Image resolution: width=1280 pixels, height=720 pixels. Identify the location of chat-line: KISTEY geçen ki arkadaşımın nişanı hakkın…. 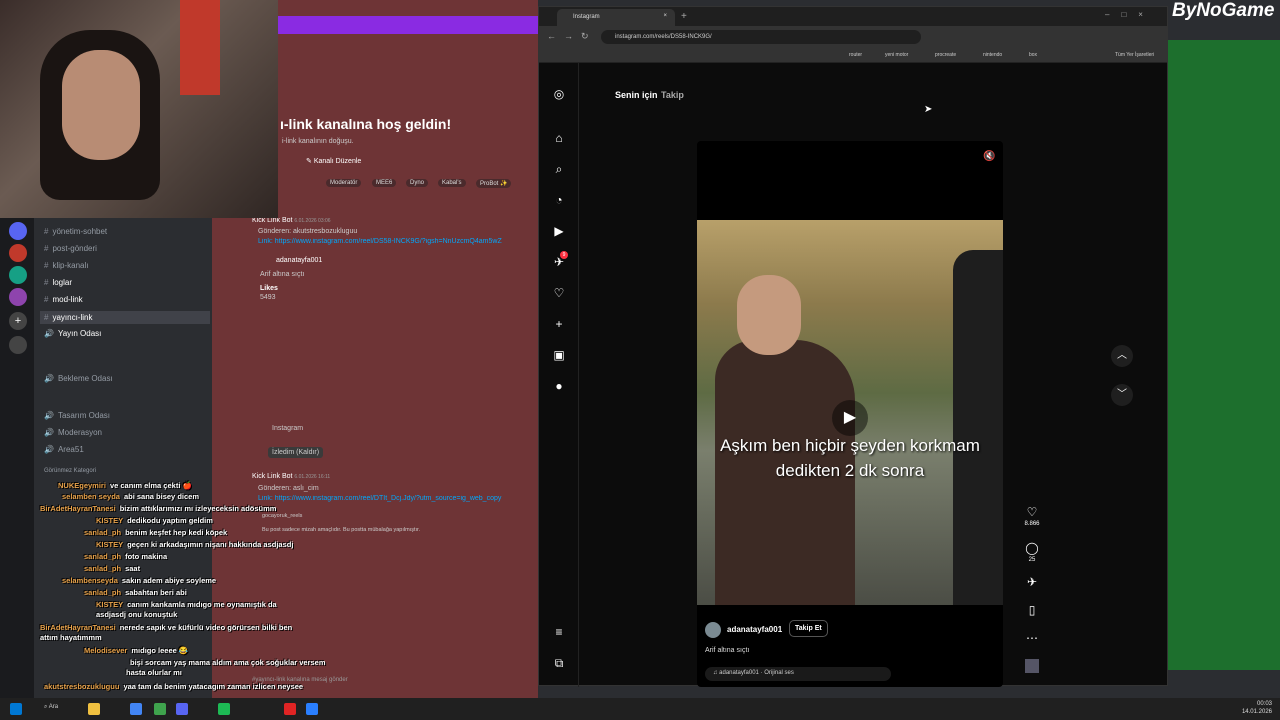
(195, 544).